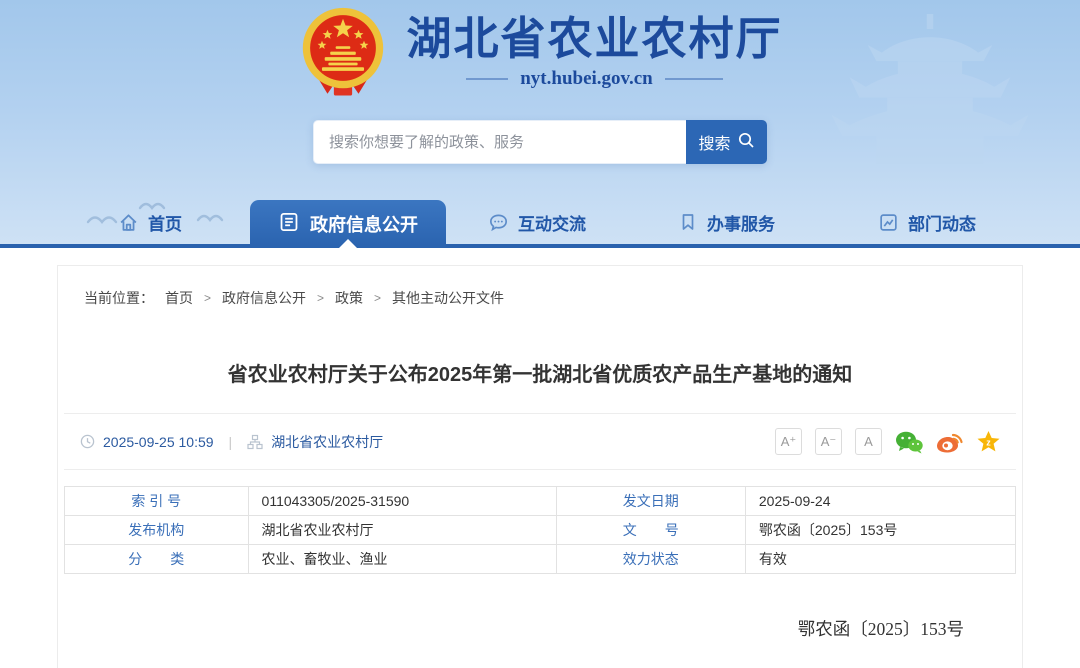 The image size is (1080, 668). Describe the element at coordinates (156, 559) in the screenshot. I see `category-label: 分 类` at that location.